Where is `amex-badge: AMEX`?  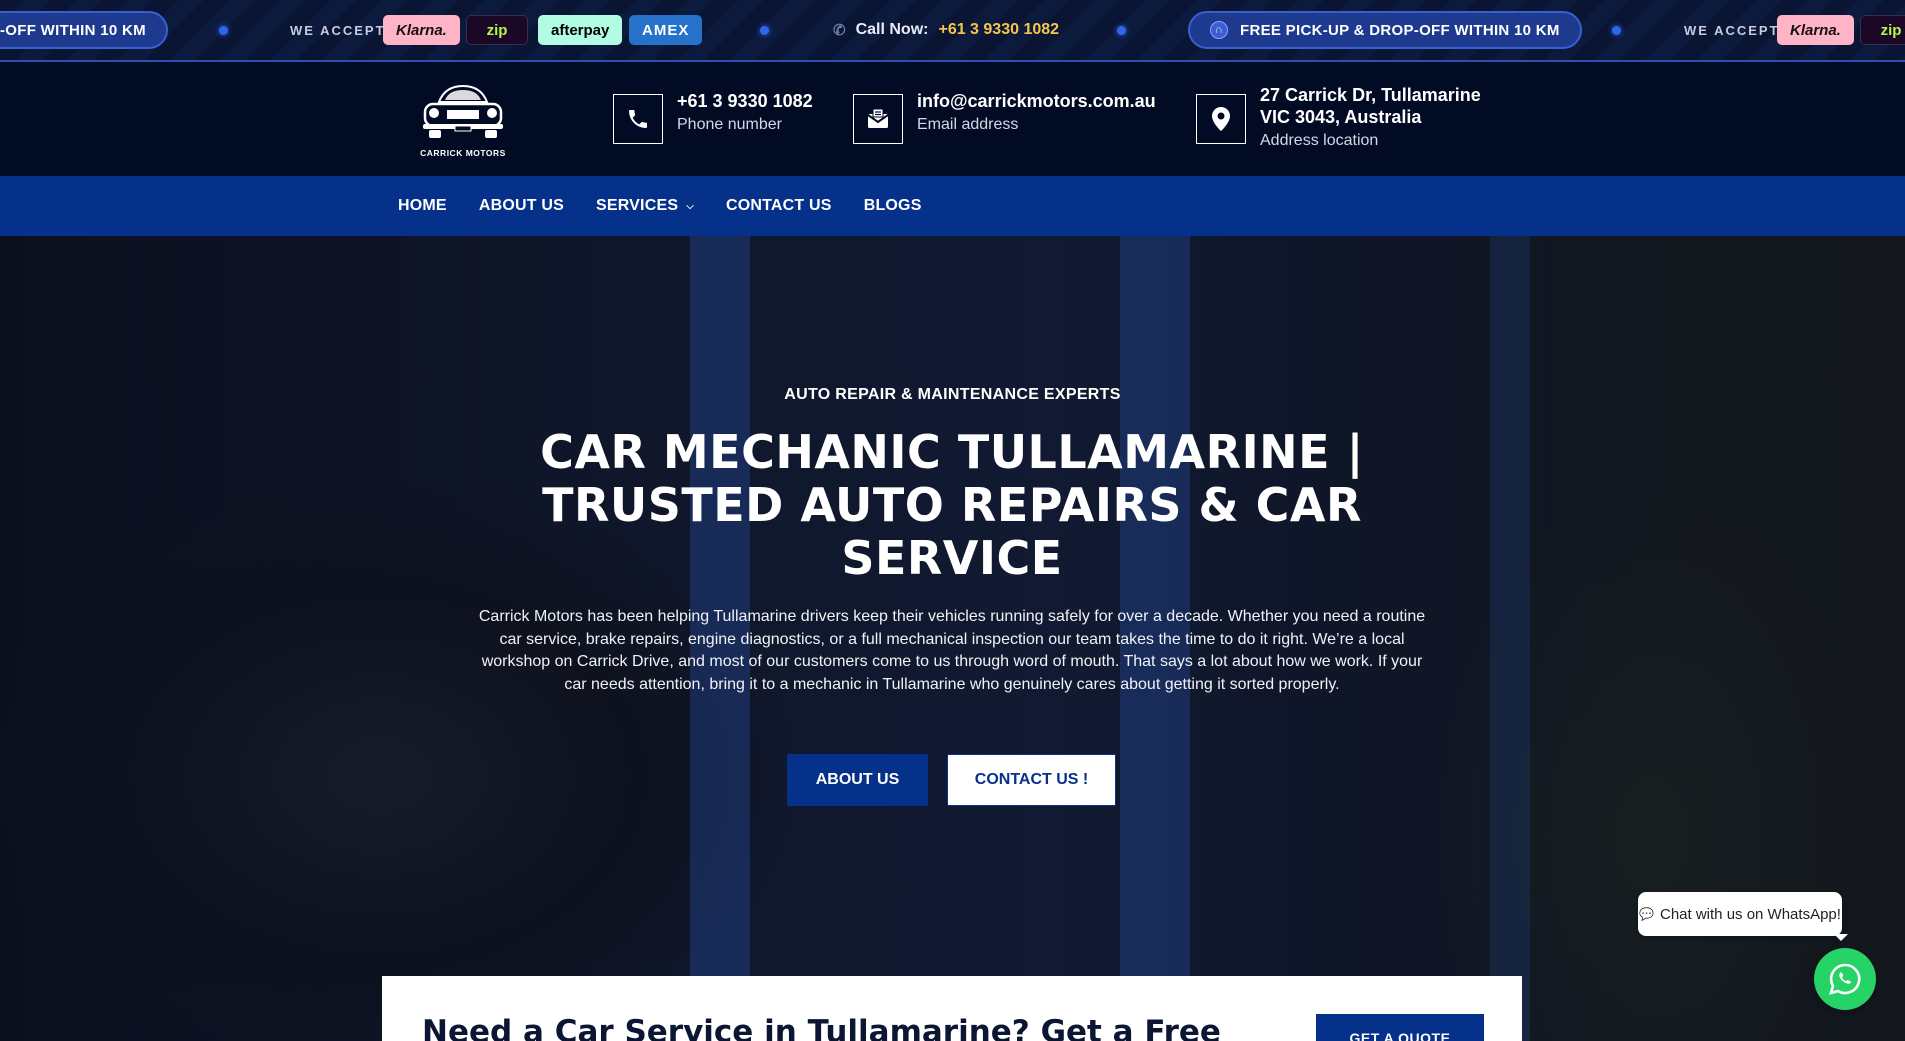 amex-badge: AMEX is located at coordinates (666, 30).